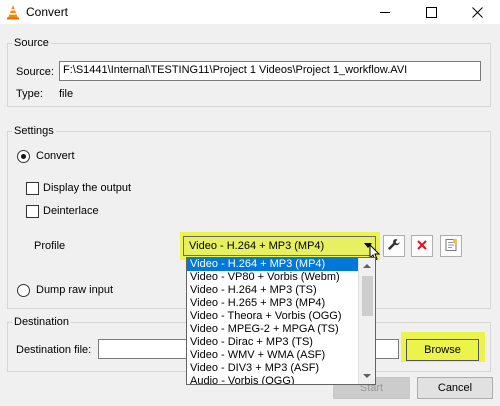 This screenshot has height=406, width=500. Describe the element at coordinates (66, 94) in the screenshot. I see `type-value: file` at that location.